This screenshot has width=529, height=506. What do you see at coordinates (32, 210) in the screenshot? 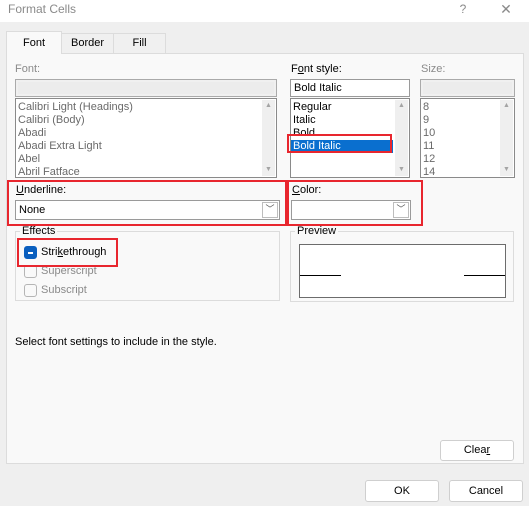
I see `underline-value: None` at bounding box center [32, 210].